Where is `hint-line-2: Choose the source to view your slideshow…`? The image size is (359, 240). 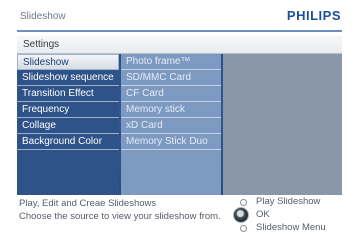
hint-line-2: Choose the source to view your slideshow… is located at coordinates (120, 216).